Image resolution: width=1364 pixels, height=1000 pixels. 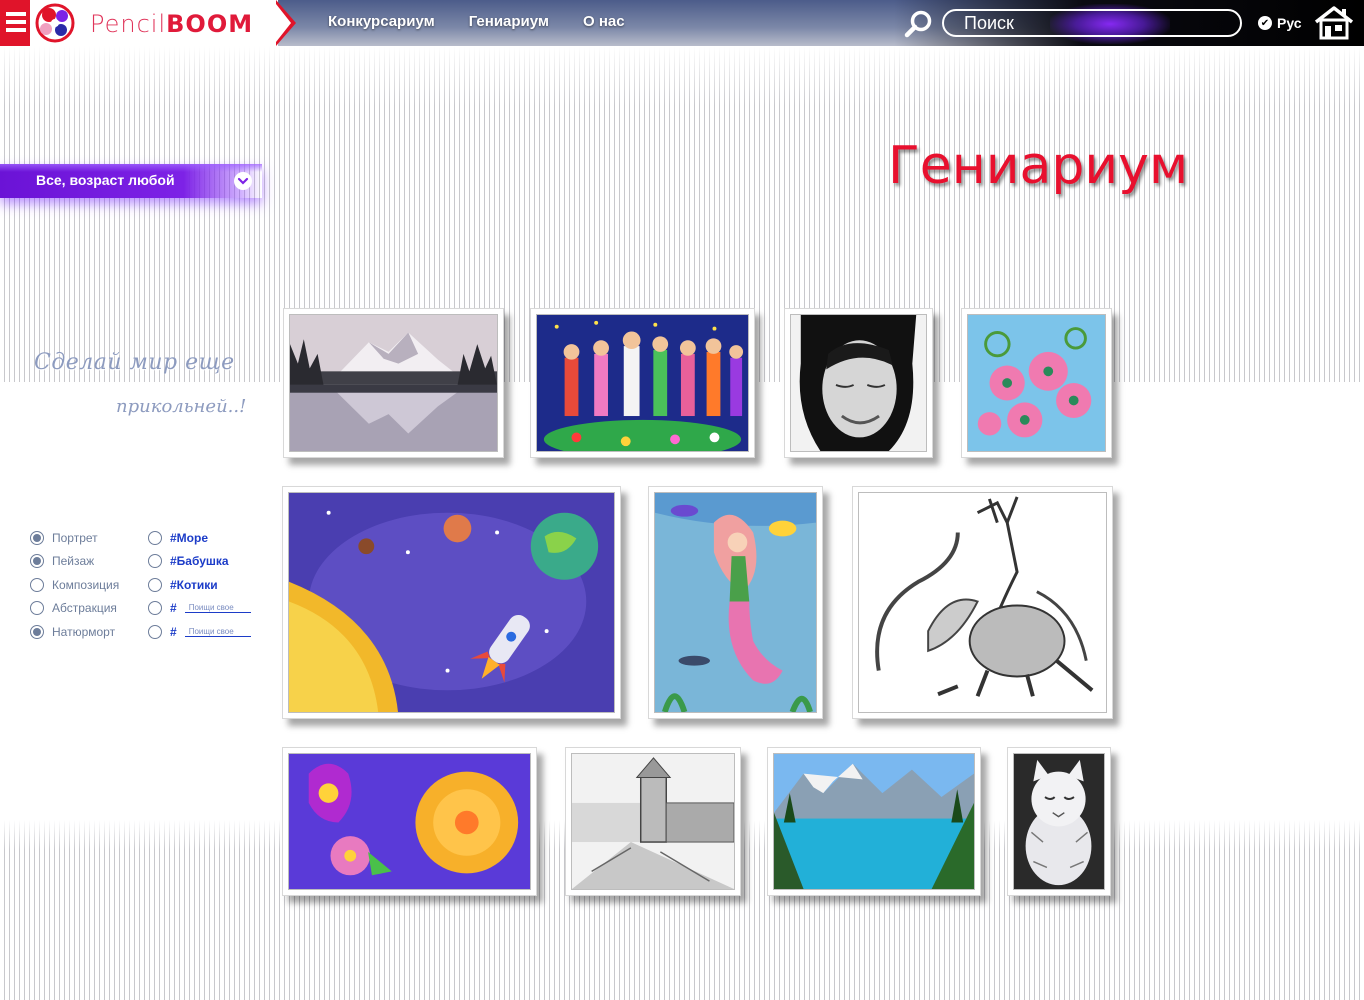 I want to click on main-nav: Конкурсариум Гениариум О нас, so click(x=476, y=21).